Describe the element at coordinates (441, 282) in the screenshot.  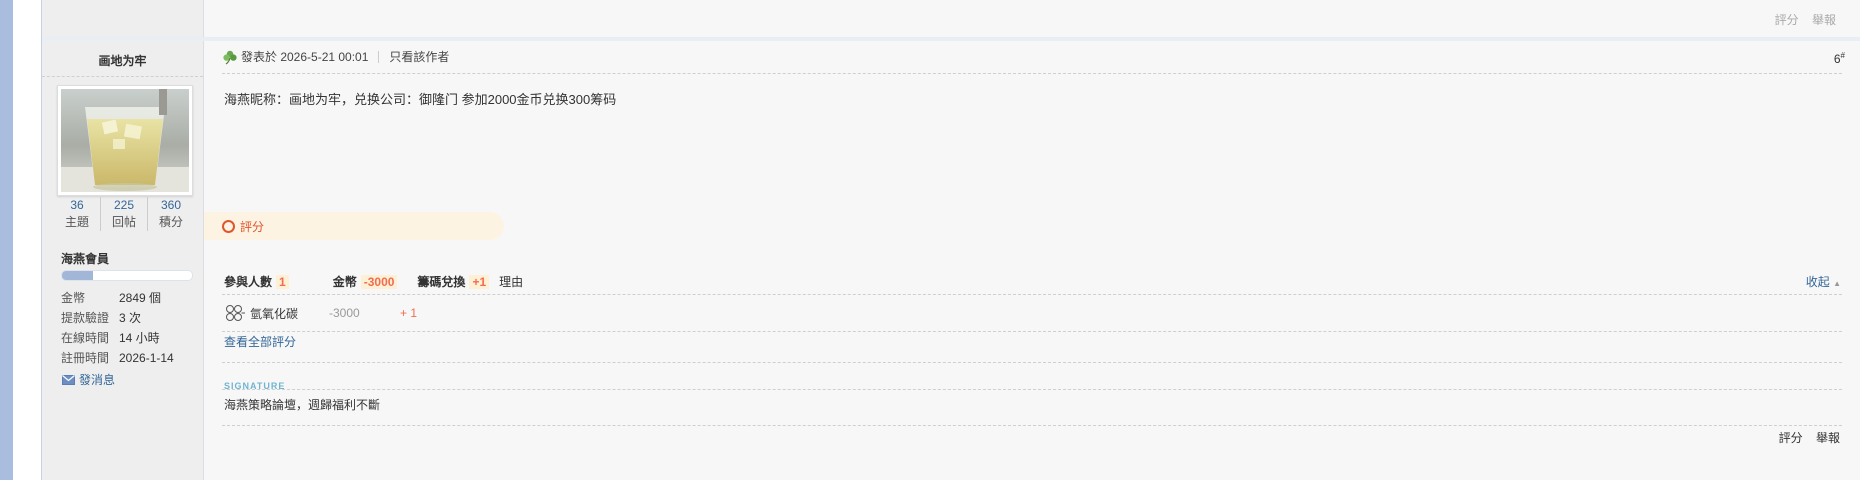
I see `chips-label: 籌碼兌換` at that location.